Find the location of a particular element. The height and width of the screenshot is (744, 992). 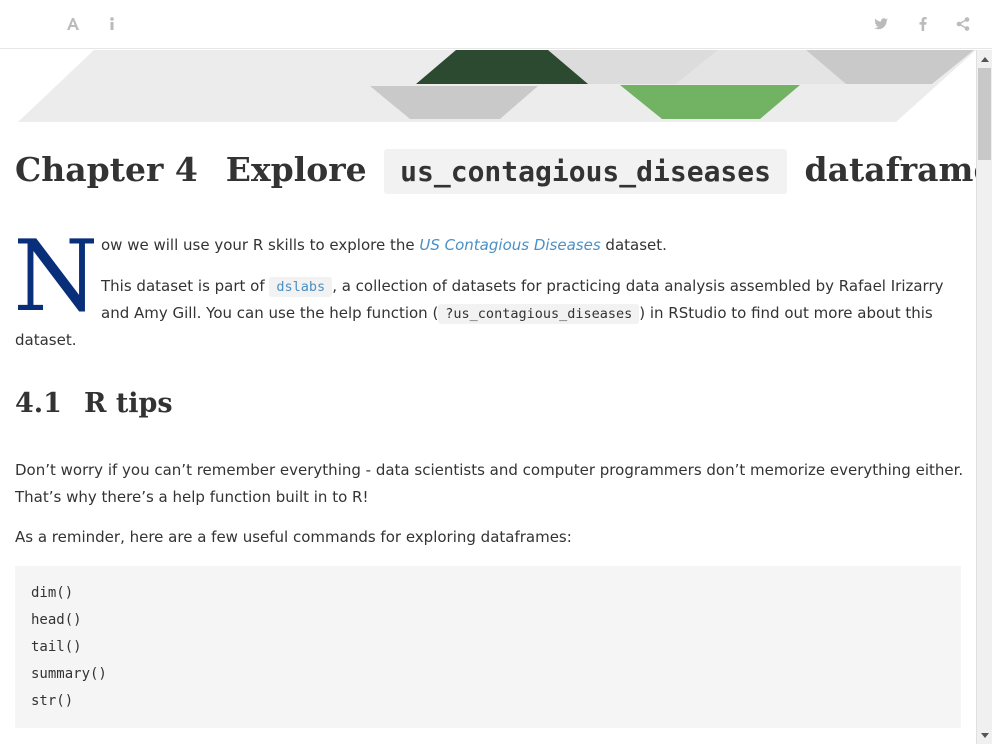

para2-text4: ) in RStudio to find out more about this is located at coordinates (786, 313).